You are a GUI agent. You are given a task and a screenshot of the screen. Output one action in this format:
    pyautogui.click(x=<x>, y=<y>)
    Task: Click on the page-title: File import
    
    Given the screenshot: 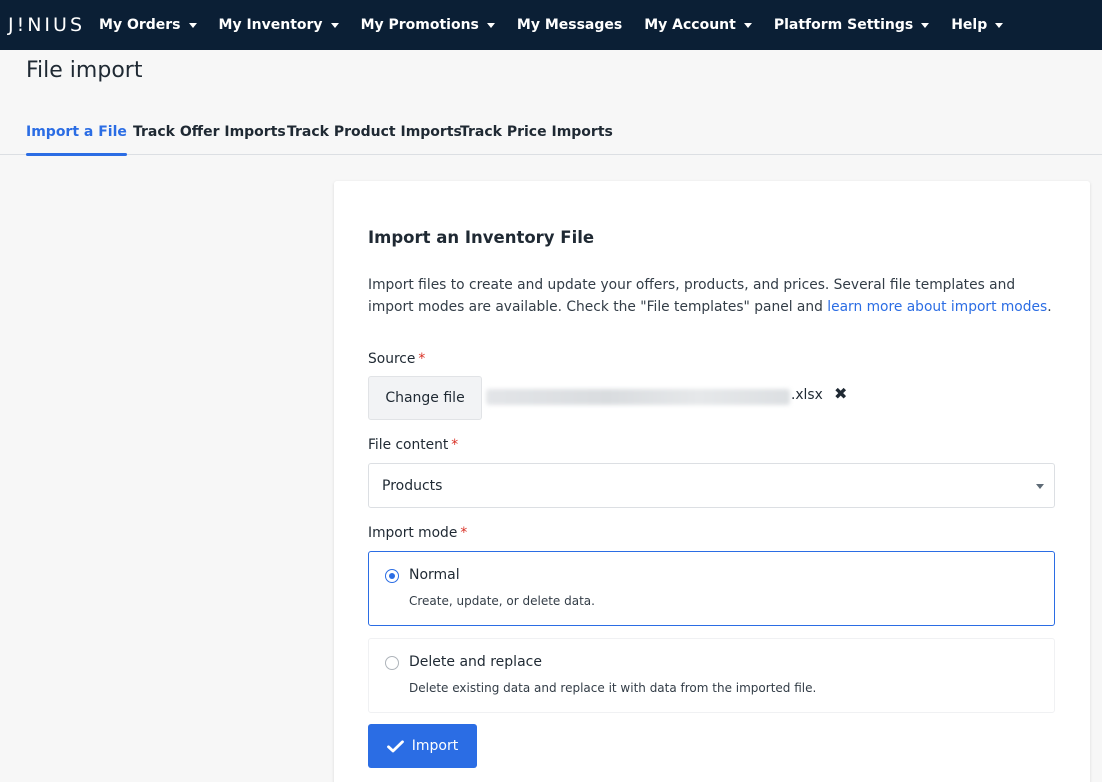 What is the action you would take?
    pyautogui.click(x=84, y=70)
    